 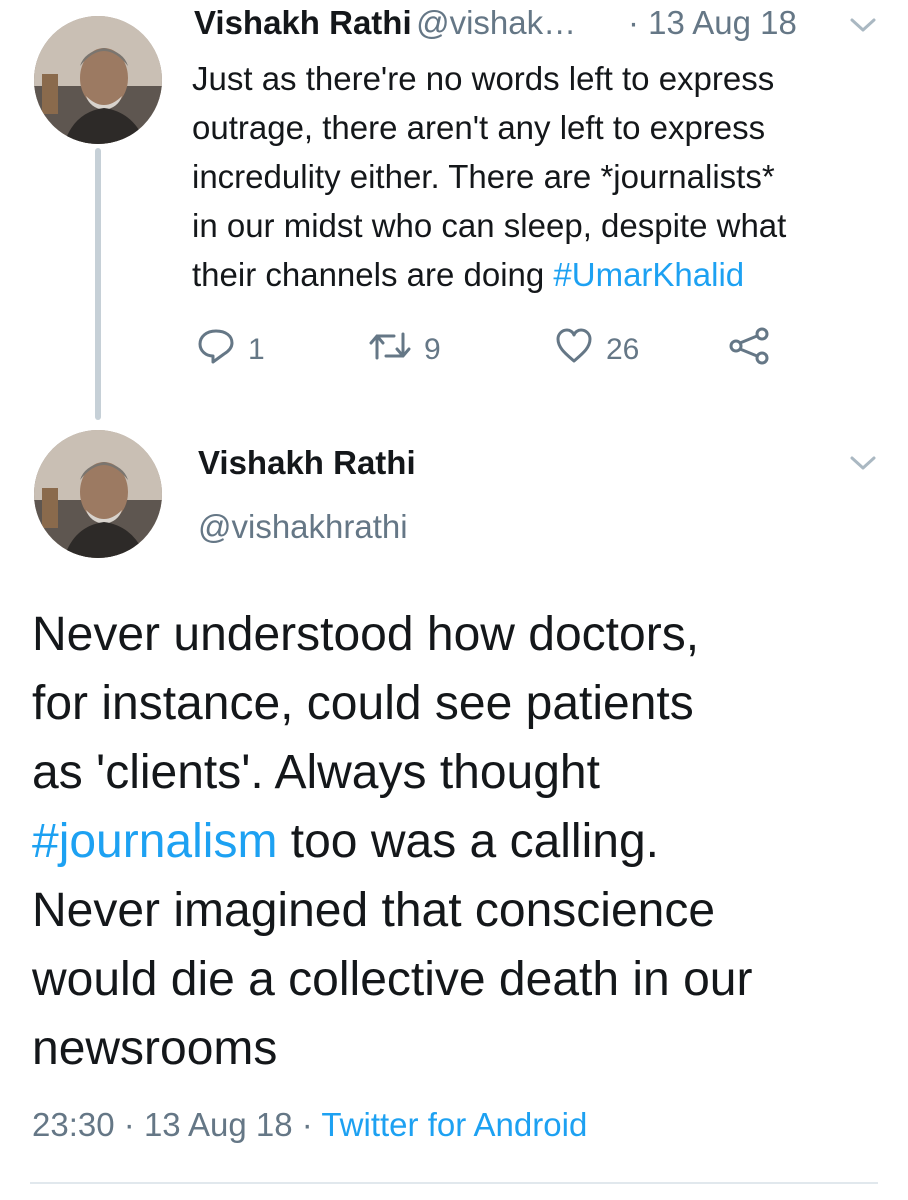 I want to click on share-icon, so click(x=750, y=350).